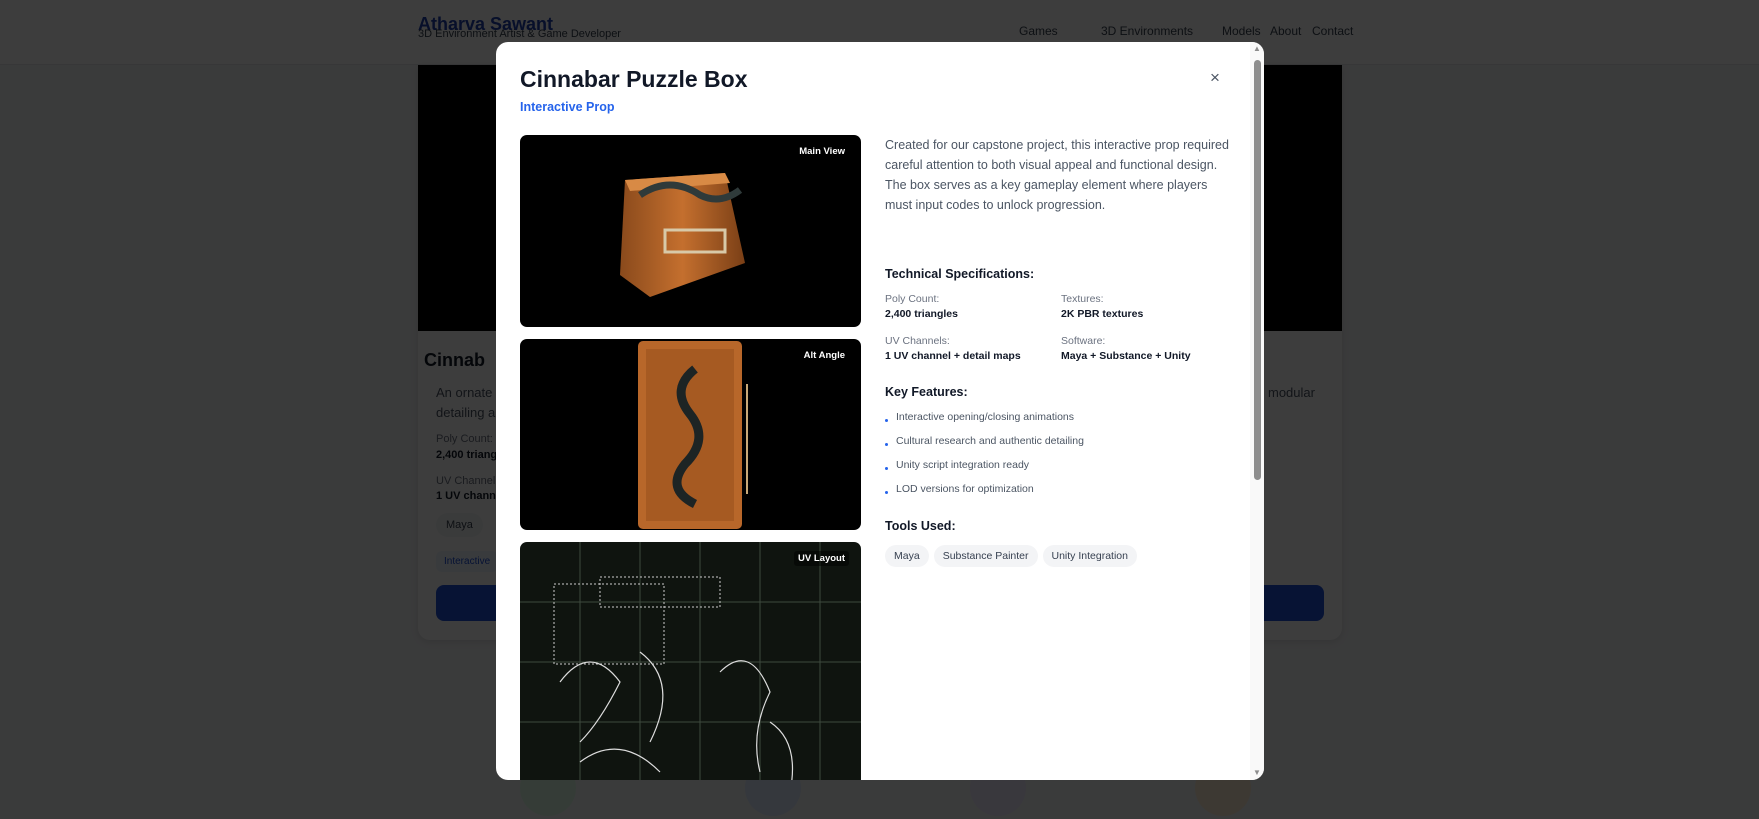 This screenshot has width=1759, height=819. What do you see at coordinates (822, 151) in the screenshot?
I see `image-label: Main View` at bounding box center [822, 151].